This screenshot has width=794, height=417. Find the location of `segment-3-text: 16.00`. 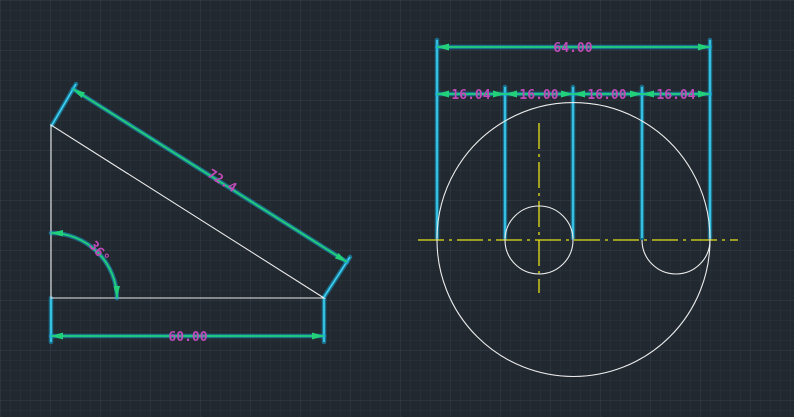

segment-3-text: 16.00 is located at coordinates (606, 95).